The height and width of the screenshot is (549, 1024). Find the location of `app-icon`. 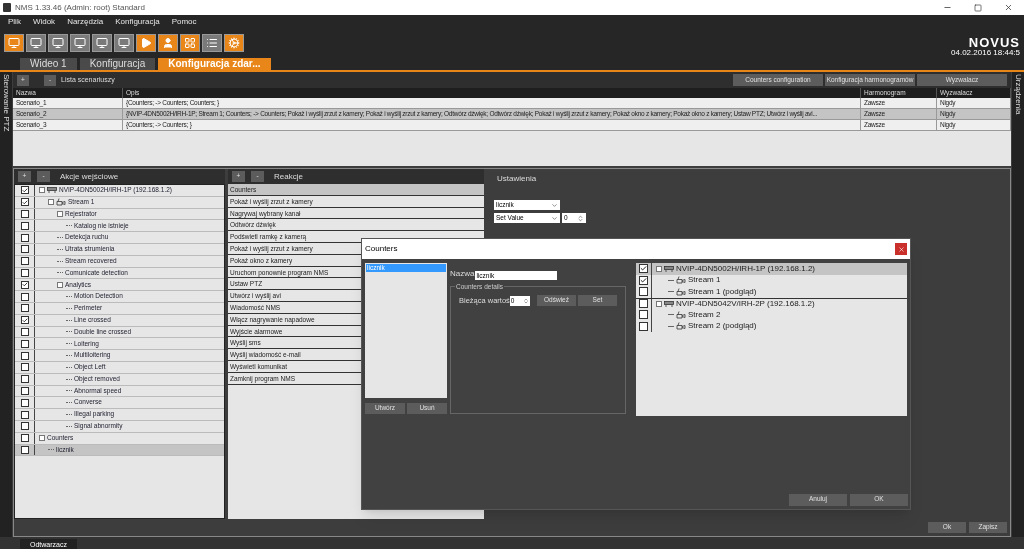

app-icon is located at coordinates (7, 7).